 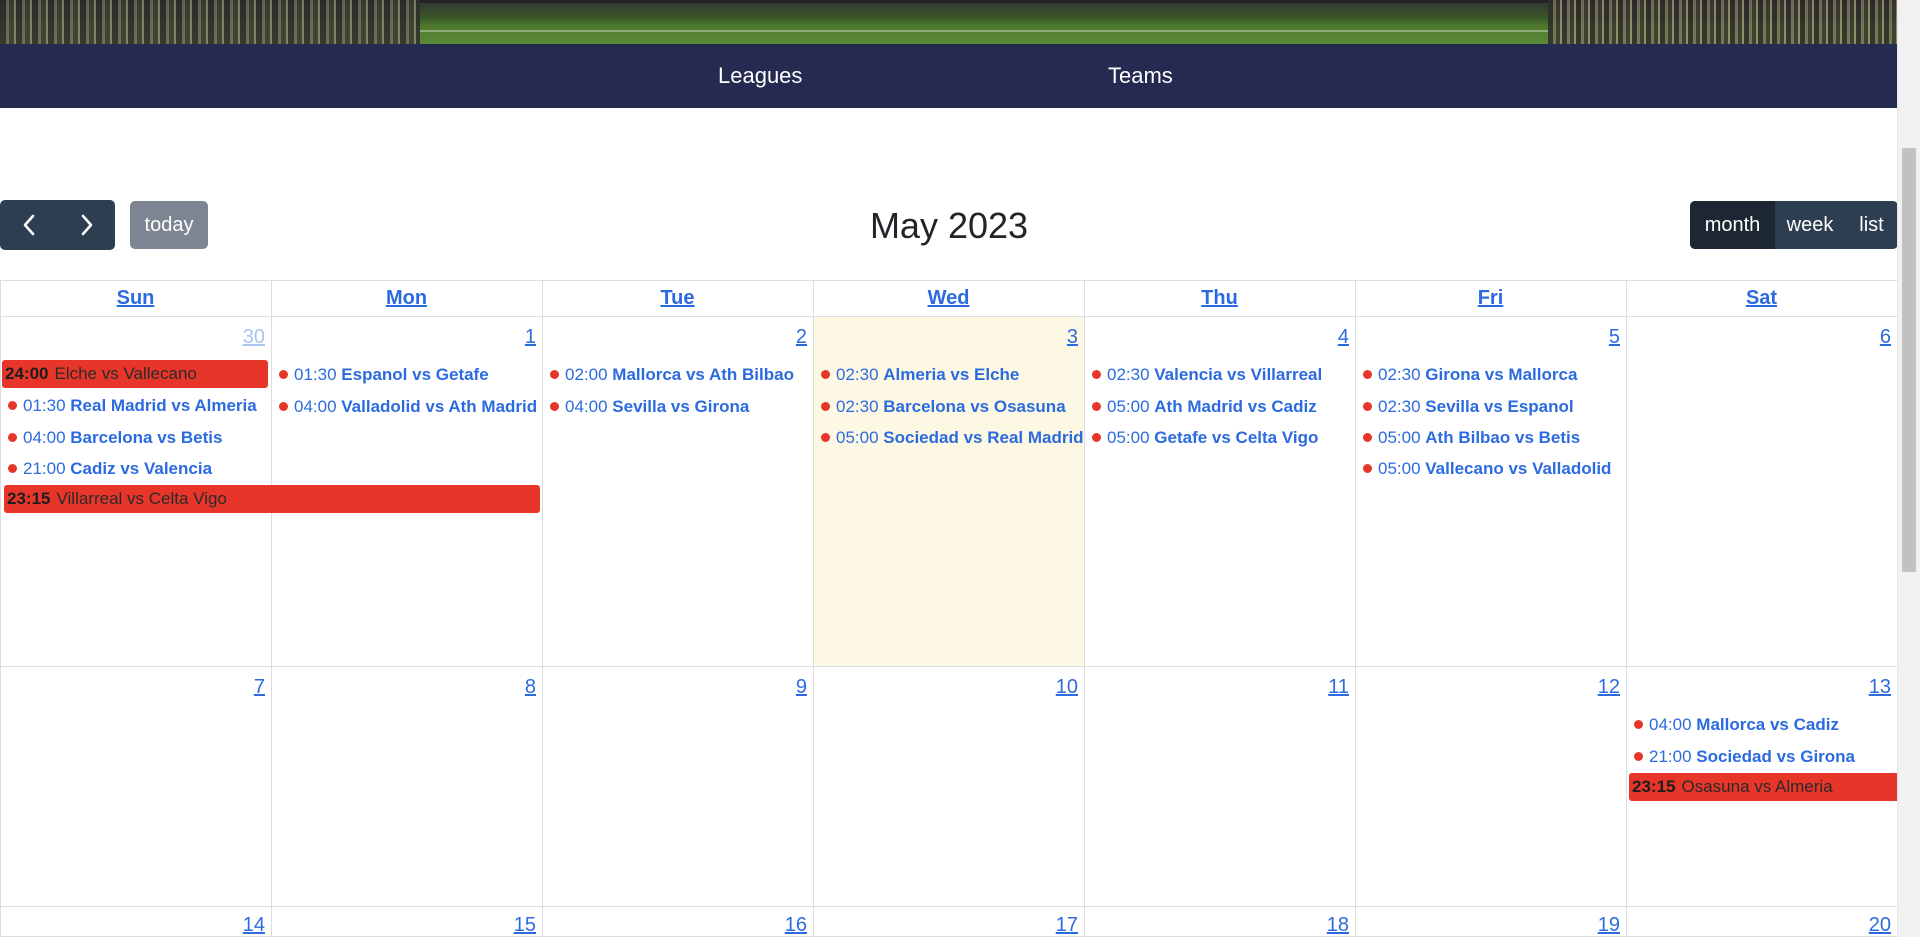 What do you see at coordinates (1810, 225) in the screenshot?
I see `view-week-button: week` at bounding box center [1810, 225].